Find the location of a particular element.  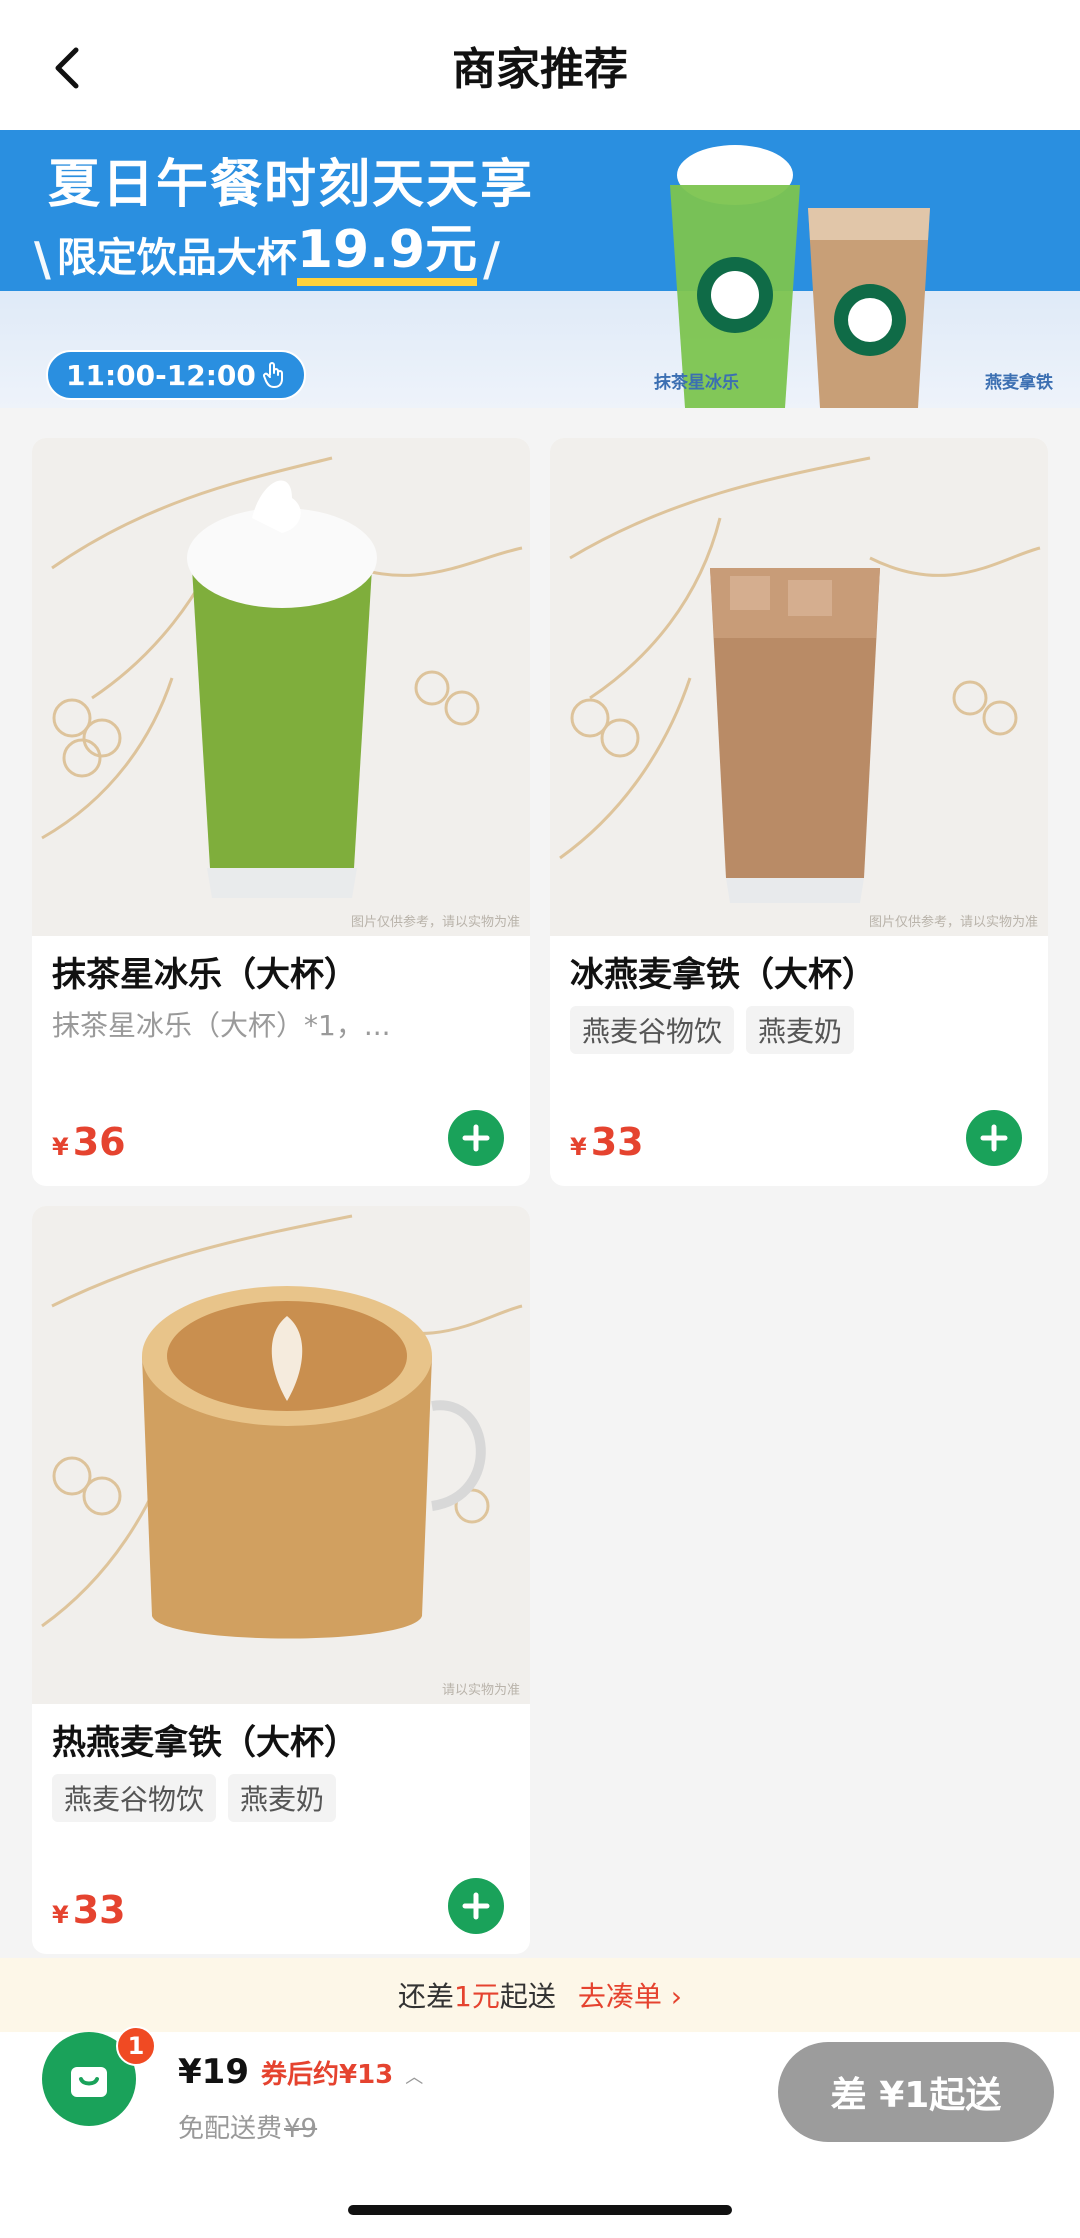

product-name: 冰燕麦拿铁（大杯） is located at coordinates (723, 975).